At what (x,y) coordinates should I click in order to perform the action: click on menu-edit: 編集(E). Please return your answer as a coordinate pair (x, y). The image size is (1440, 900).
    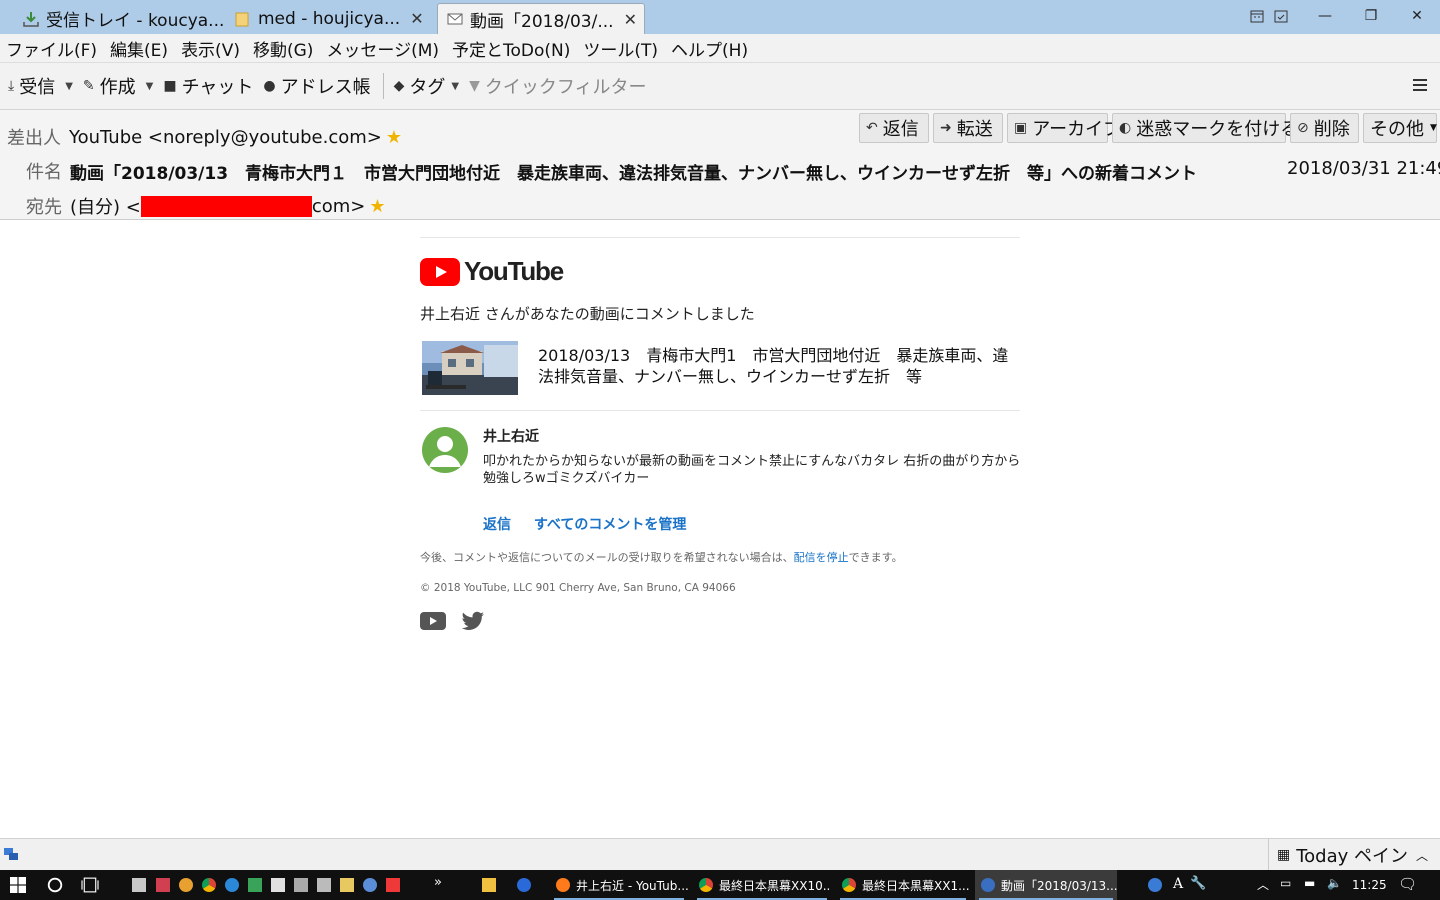
    Looking at the image, I should click on (139, 48).